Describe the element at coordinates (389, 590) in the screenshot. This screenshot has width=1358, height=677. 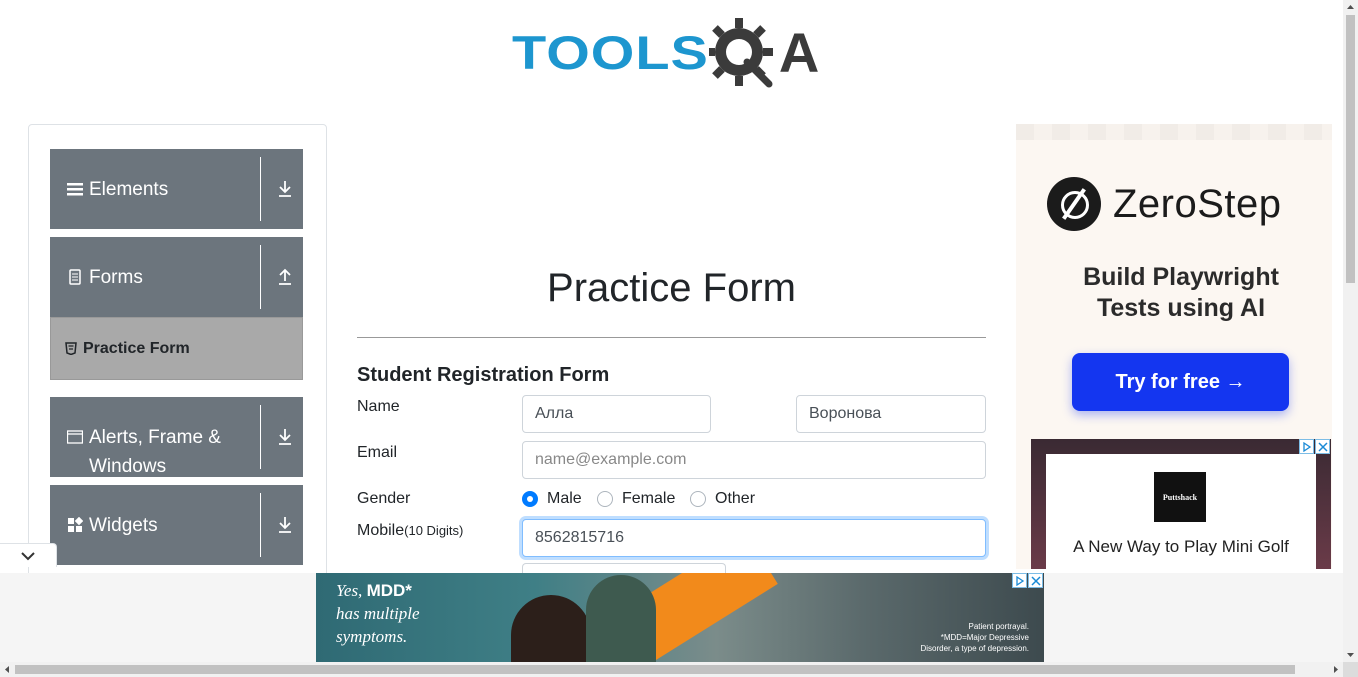
I see `ad-line1-bold: MDD*` at that location.